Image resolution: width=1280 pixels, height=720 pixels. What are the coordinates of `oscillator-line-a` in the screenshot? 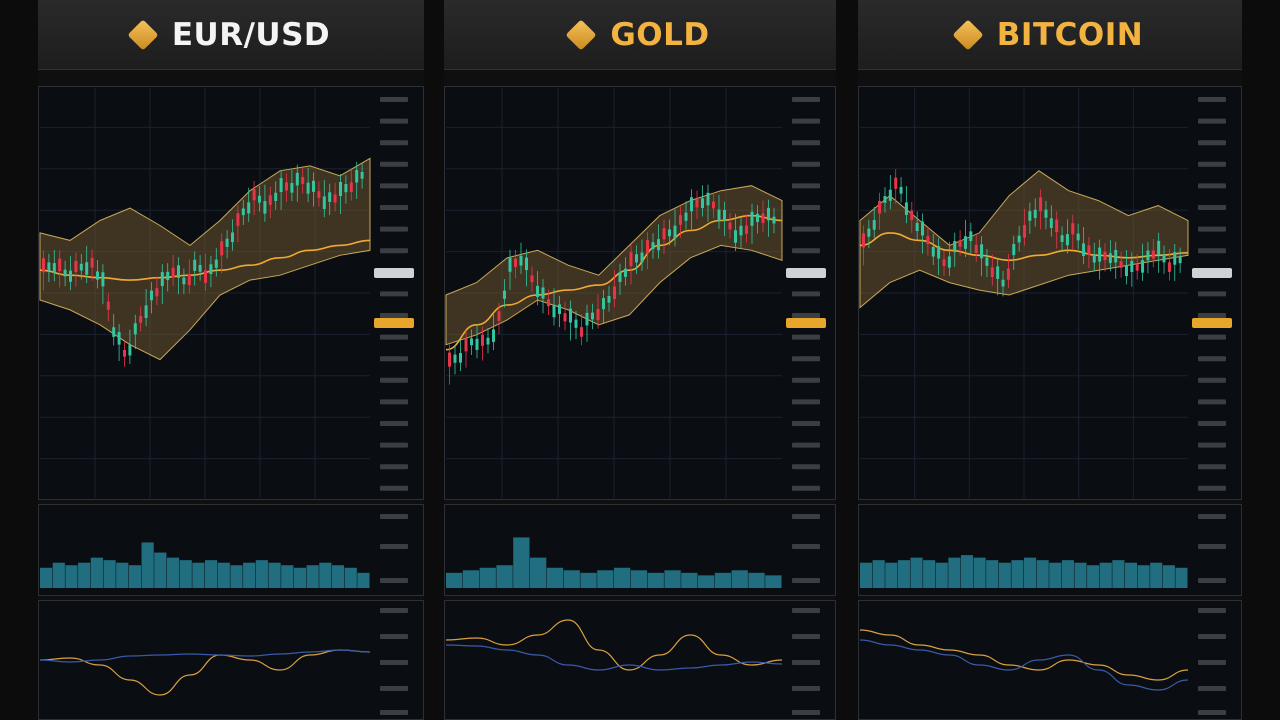 It's located at (1024, 655).